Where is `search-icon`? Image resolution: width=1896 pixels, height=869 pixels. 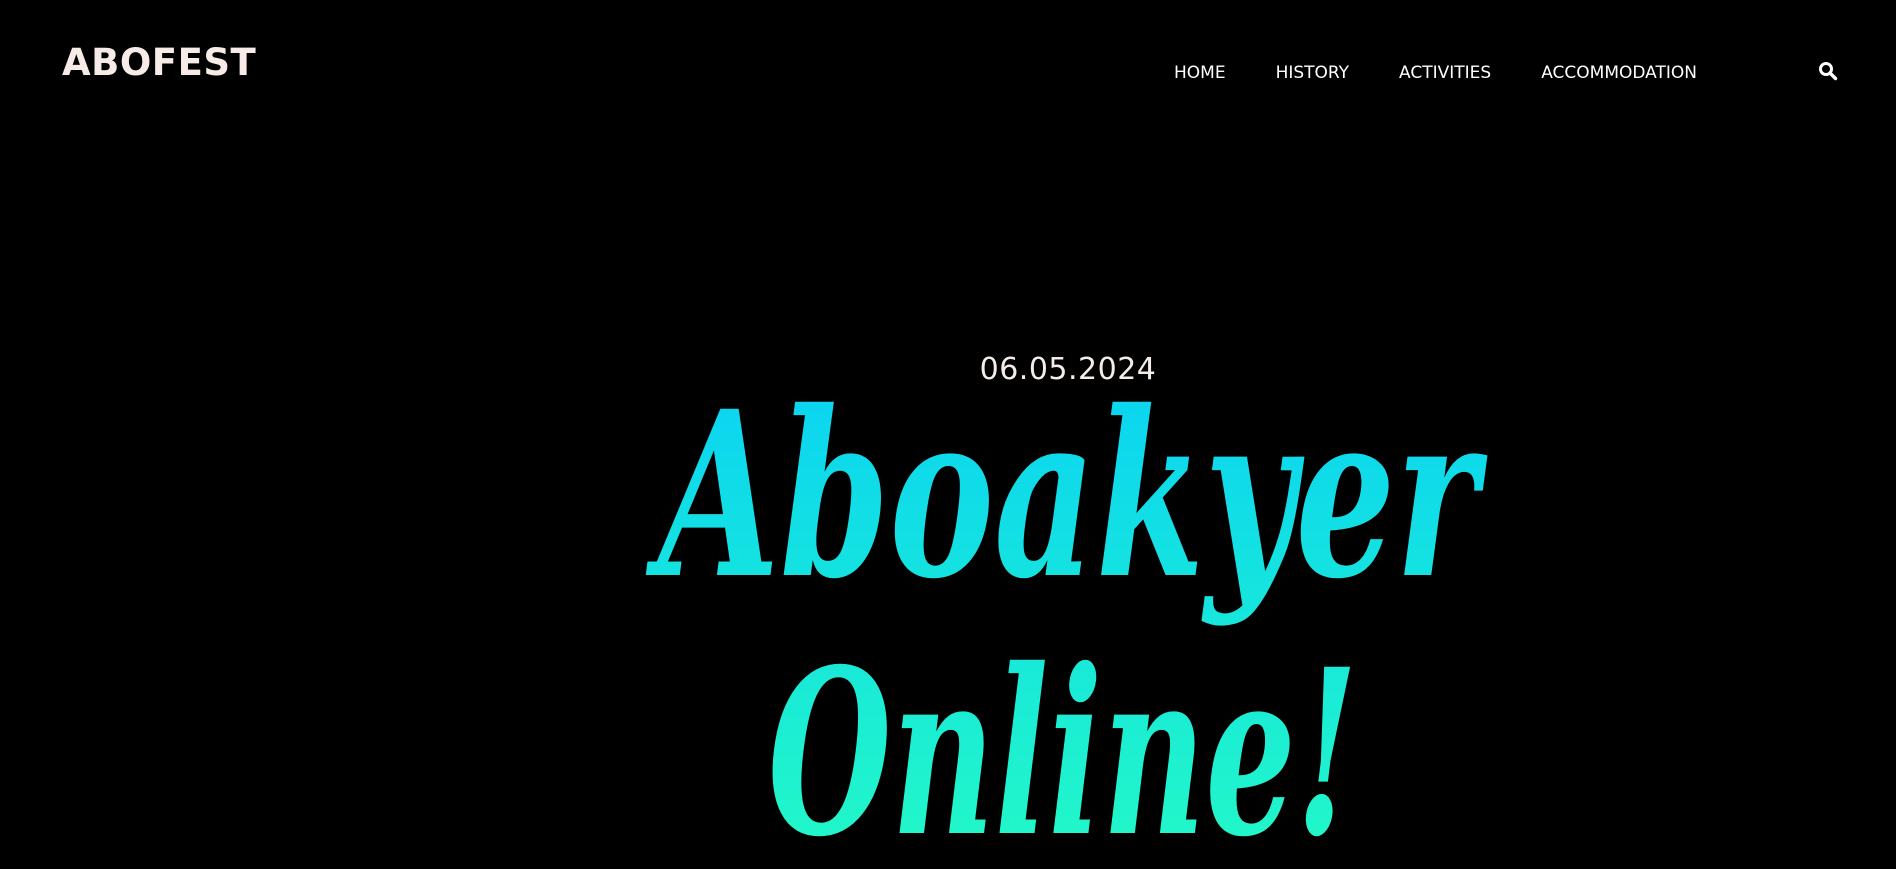 search-icon is located at coordinates (1828, 71).